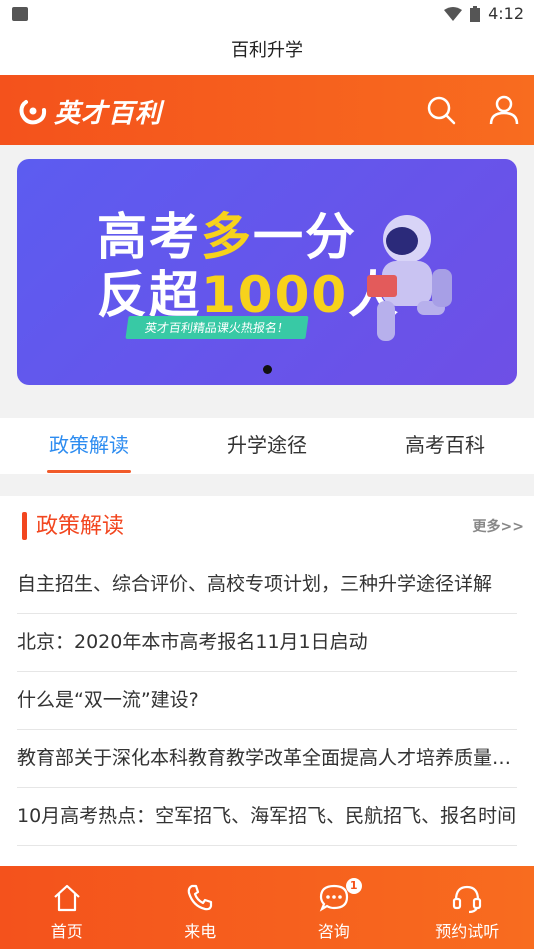  I want to click on section-accent-bar, so click(24, 526).